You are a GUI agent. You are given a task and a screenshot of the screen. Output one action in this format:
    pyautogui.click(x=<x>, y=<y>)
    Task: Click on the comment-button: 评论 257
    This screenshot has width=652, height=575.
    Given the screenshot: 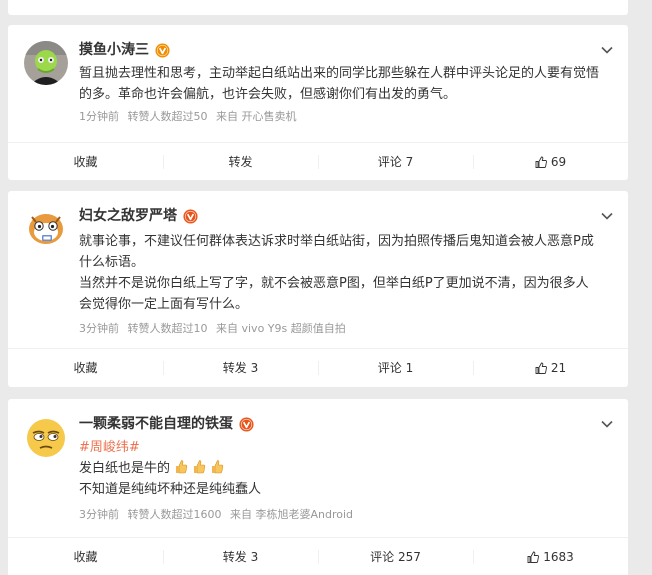 What is the action you would take?
    pyautogui.click(x=395, y=556)
    